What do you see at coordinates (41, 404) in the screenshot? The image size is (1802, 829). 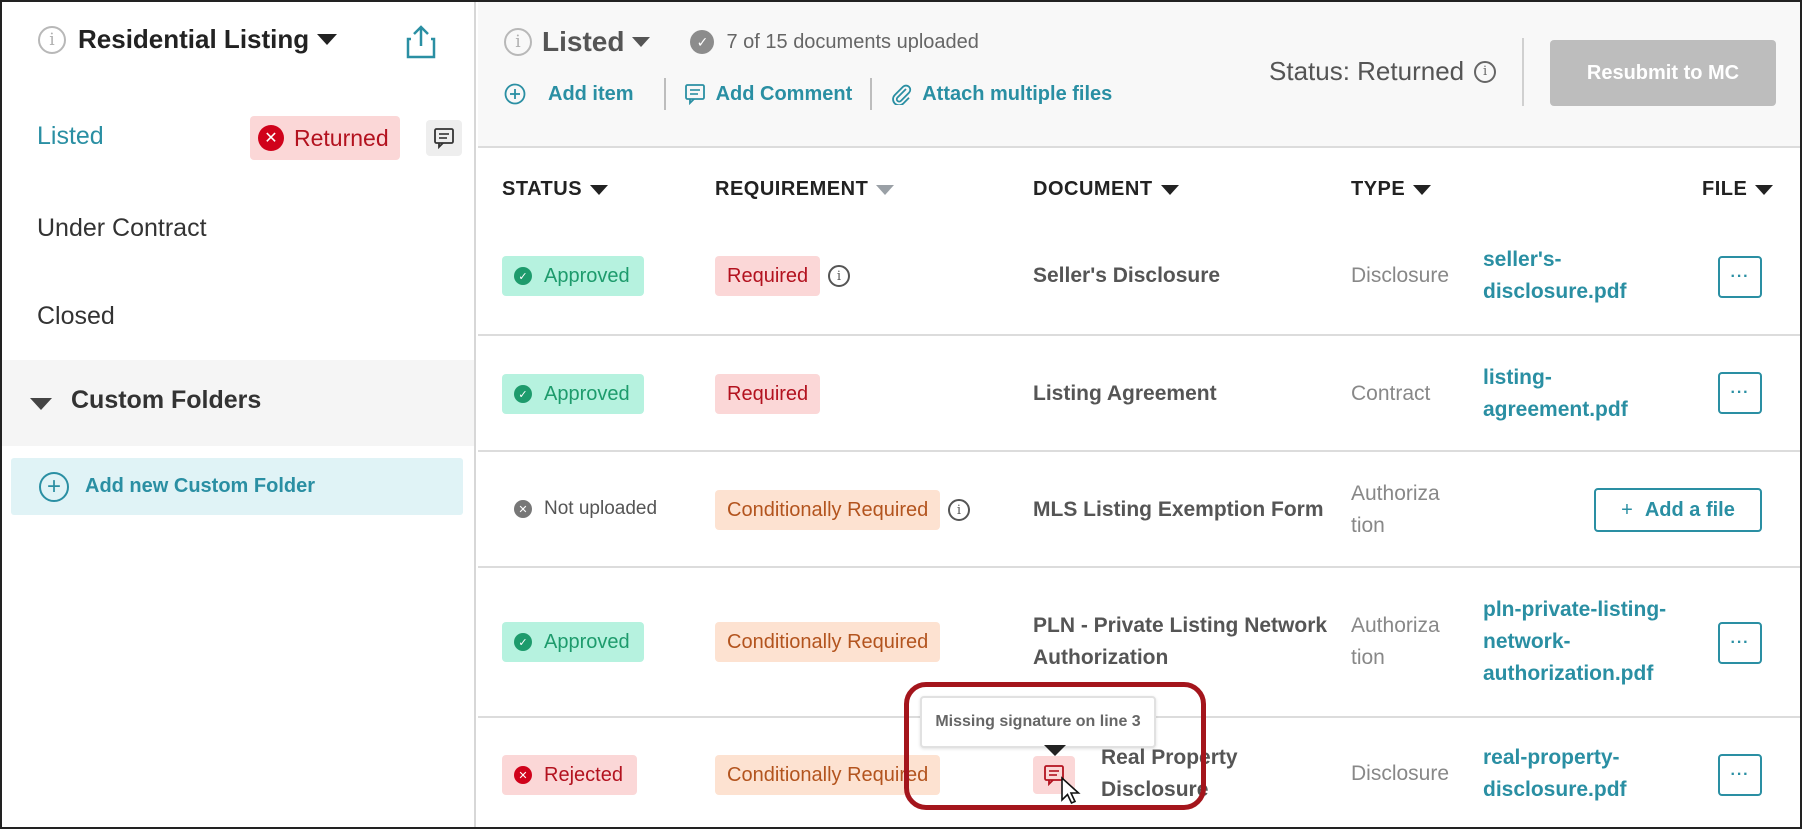 I see `caret-down-icon` at bounding box center [41, 404].